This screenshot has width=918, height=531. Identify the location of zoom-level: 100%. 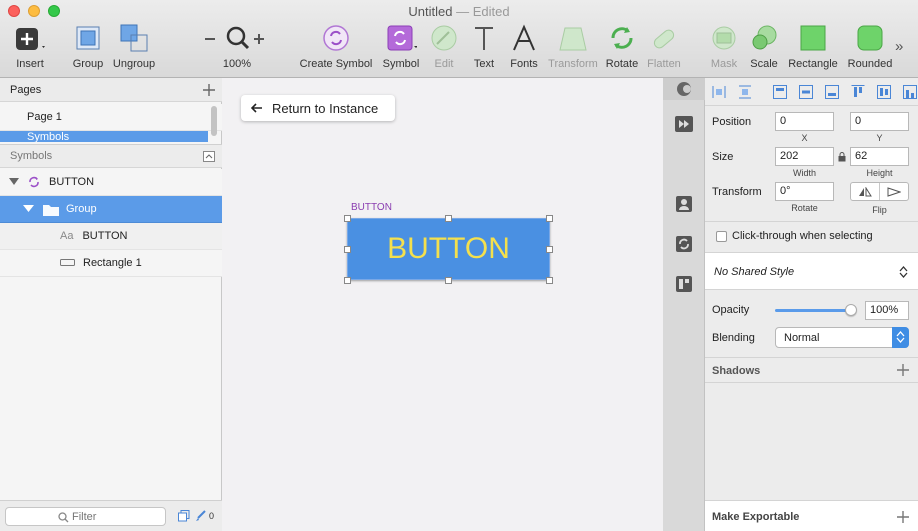
(237, 64).